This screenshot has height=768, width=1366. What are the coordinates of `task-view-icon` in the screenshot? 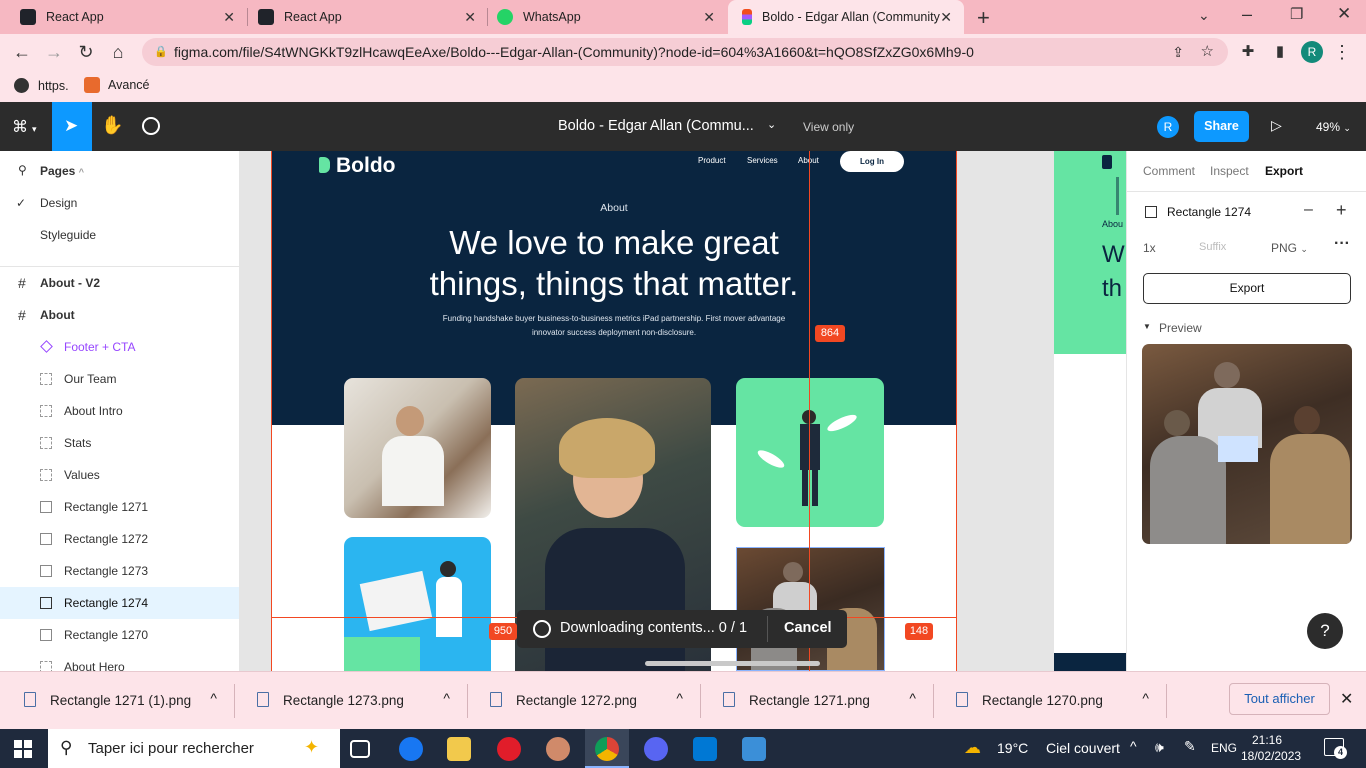 It's located at (360, 749).